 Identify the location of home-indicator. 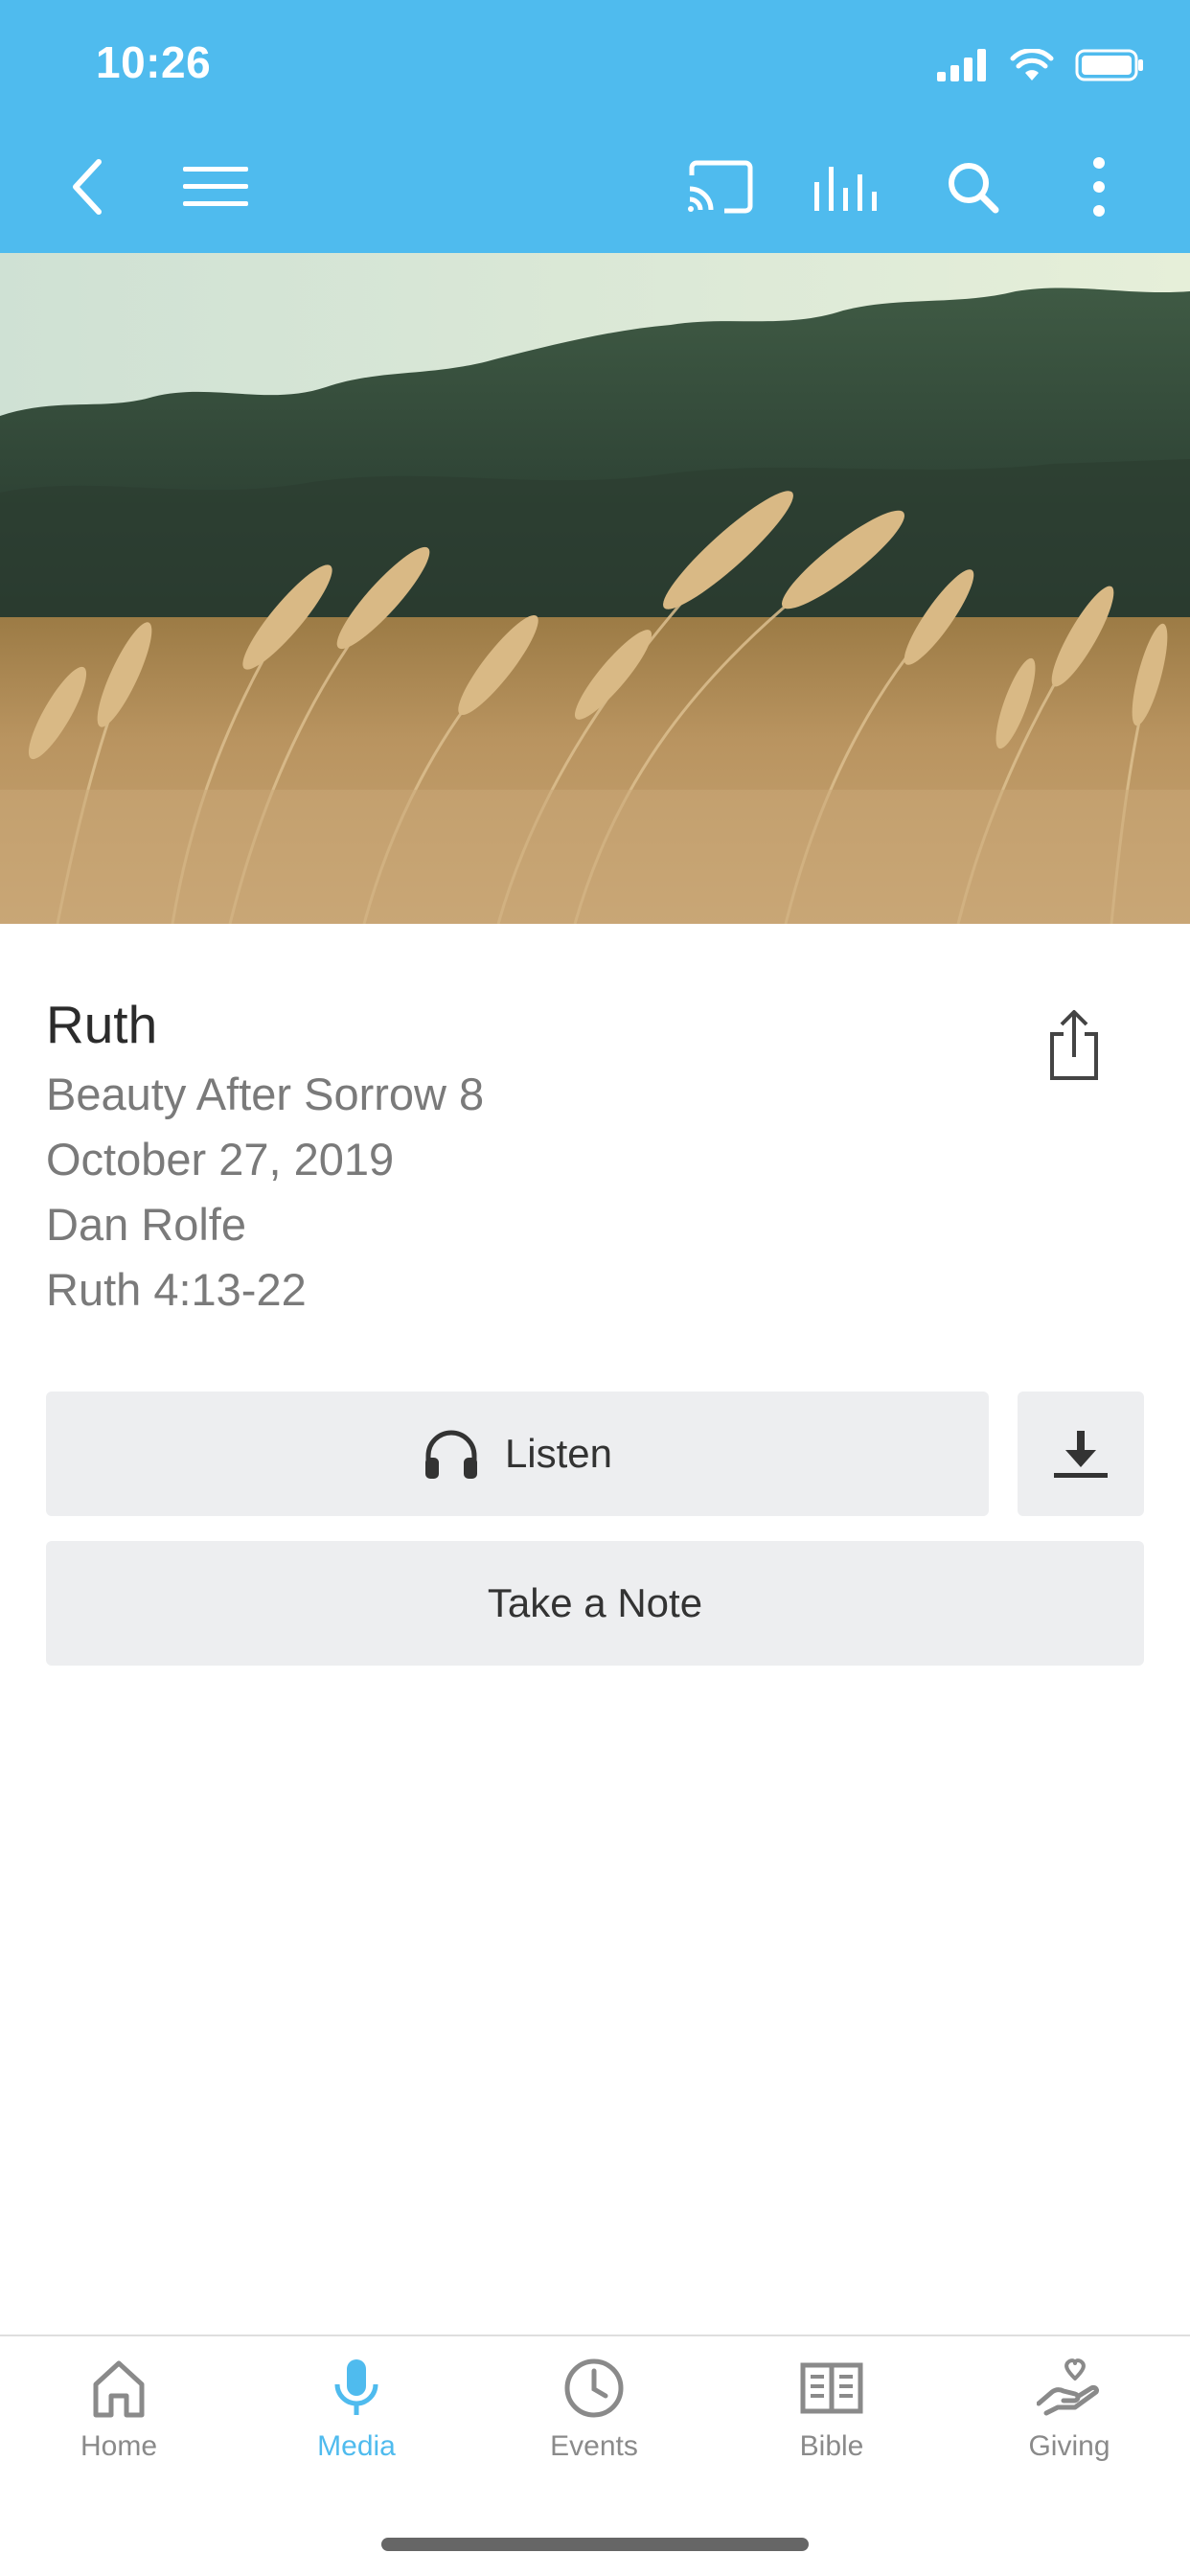
(595, 2544).